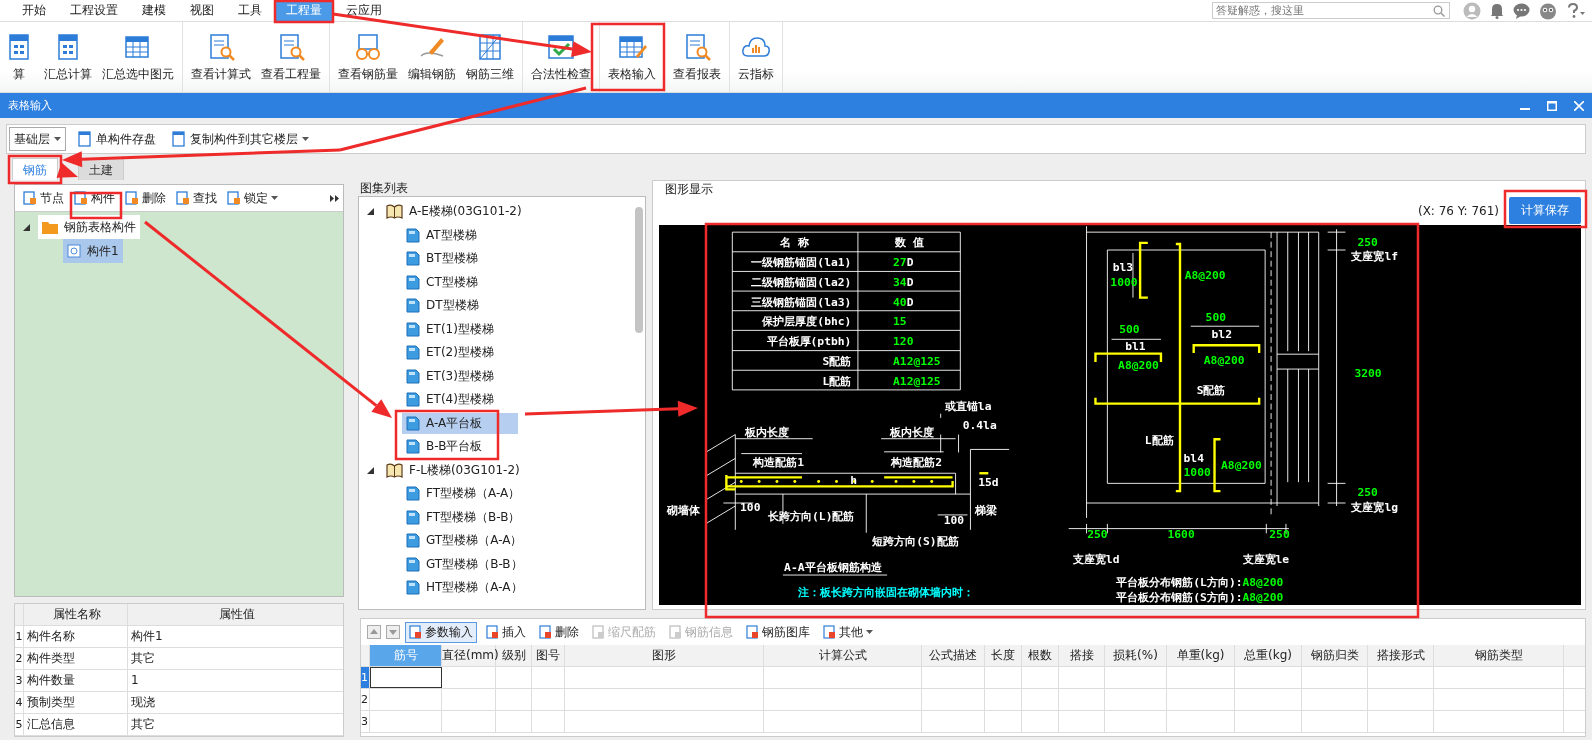  What do you see at coordinates (202, 10) in the screenshot?
I see `menu-tab: 视图` at bounding box center [202, 10].